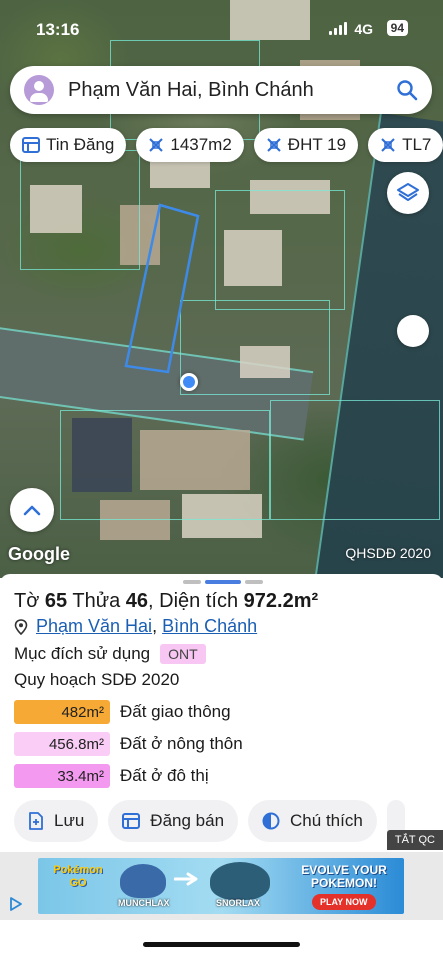  Describe the element at coordinates (417, 144) in the screenshot. I see `chip-label: TL7` at that location.